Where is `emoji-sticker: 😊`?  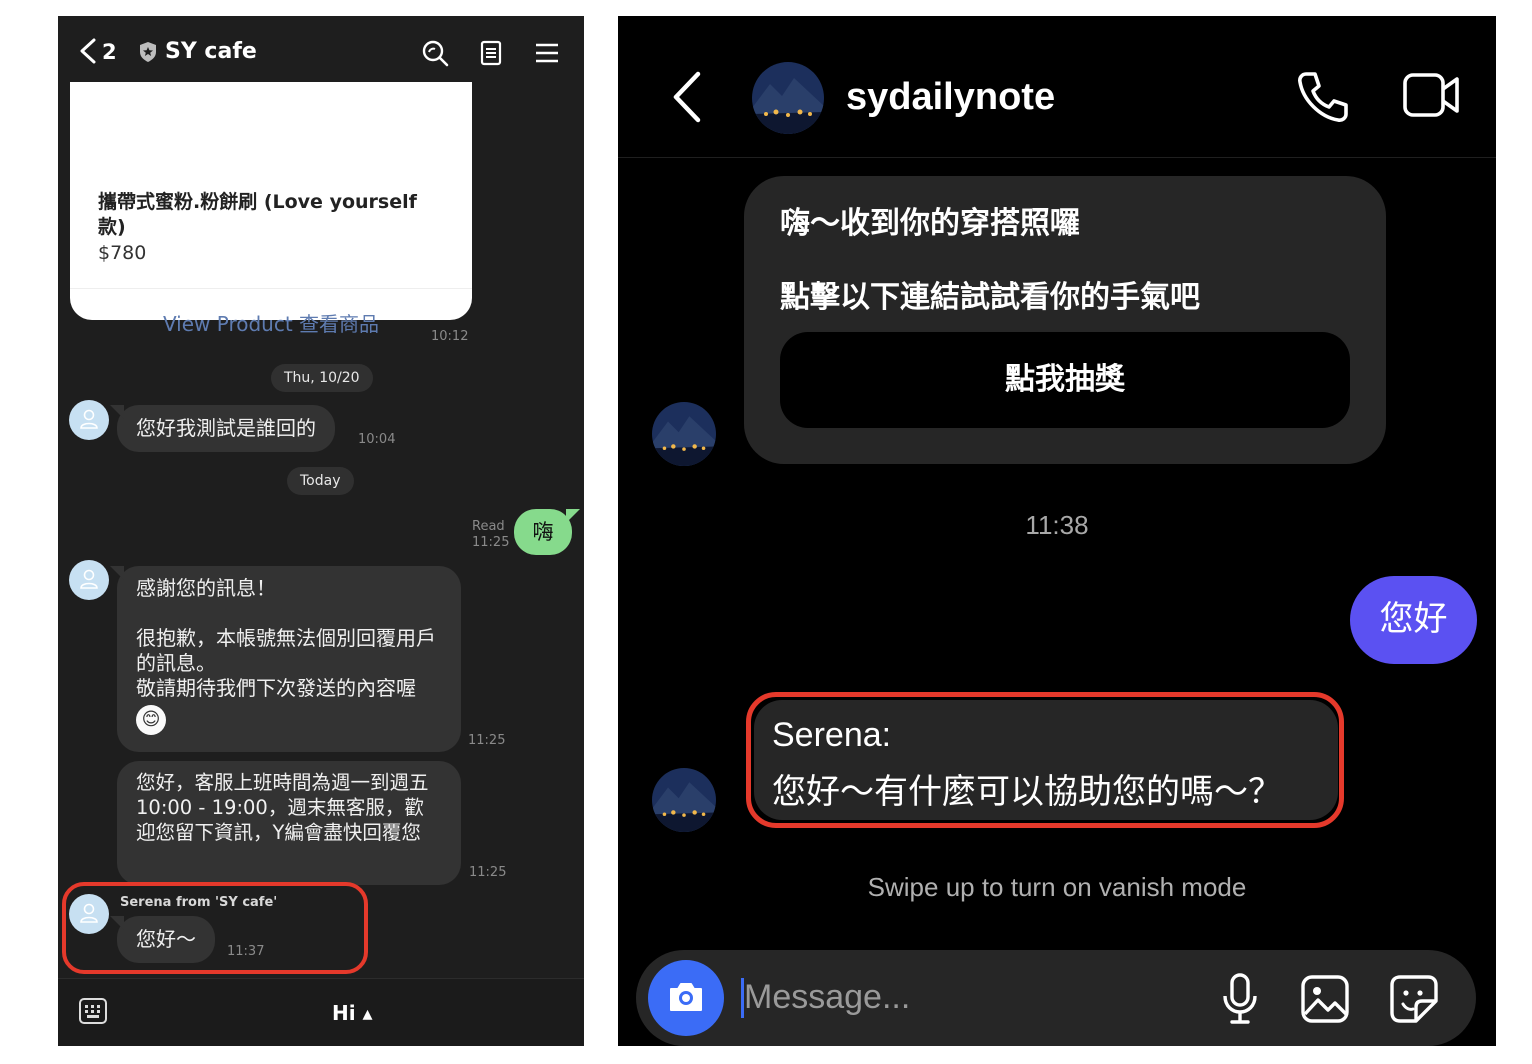 emoji-sticker: 😊 is located at coordinates (151, 720).